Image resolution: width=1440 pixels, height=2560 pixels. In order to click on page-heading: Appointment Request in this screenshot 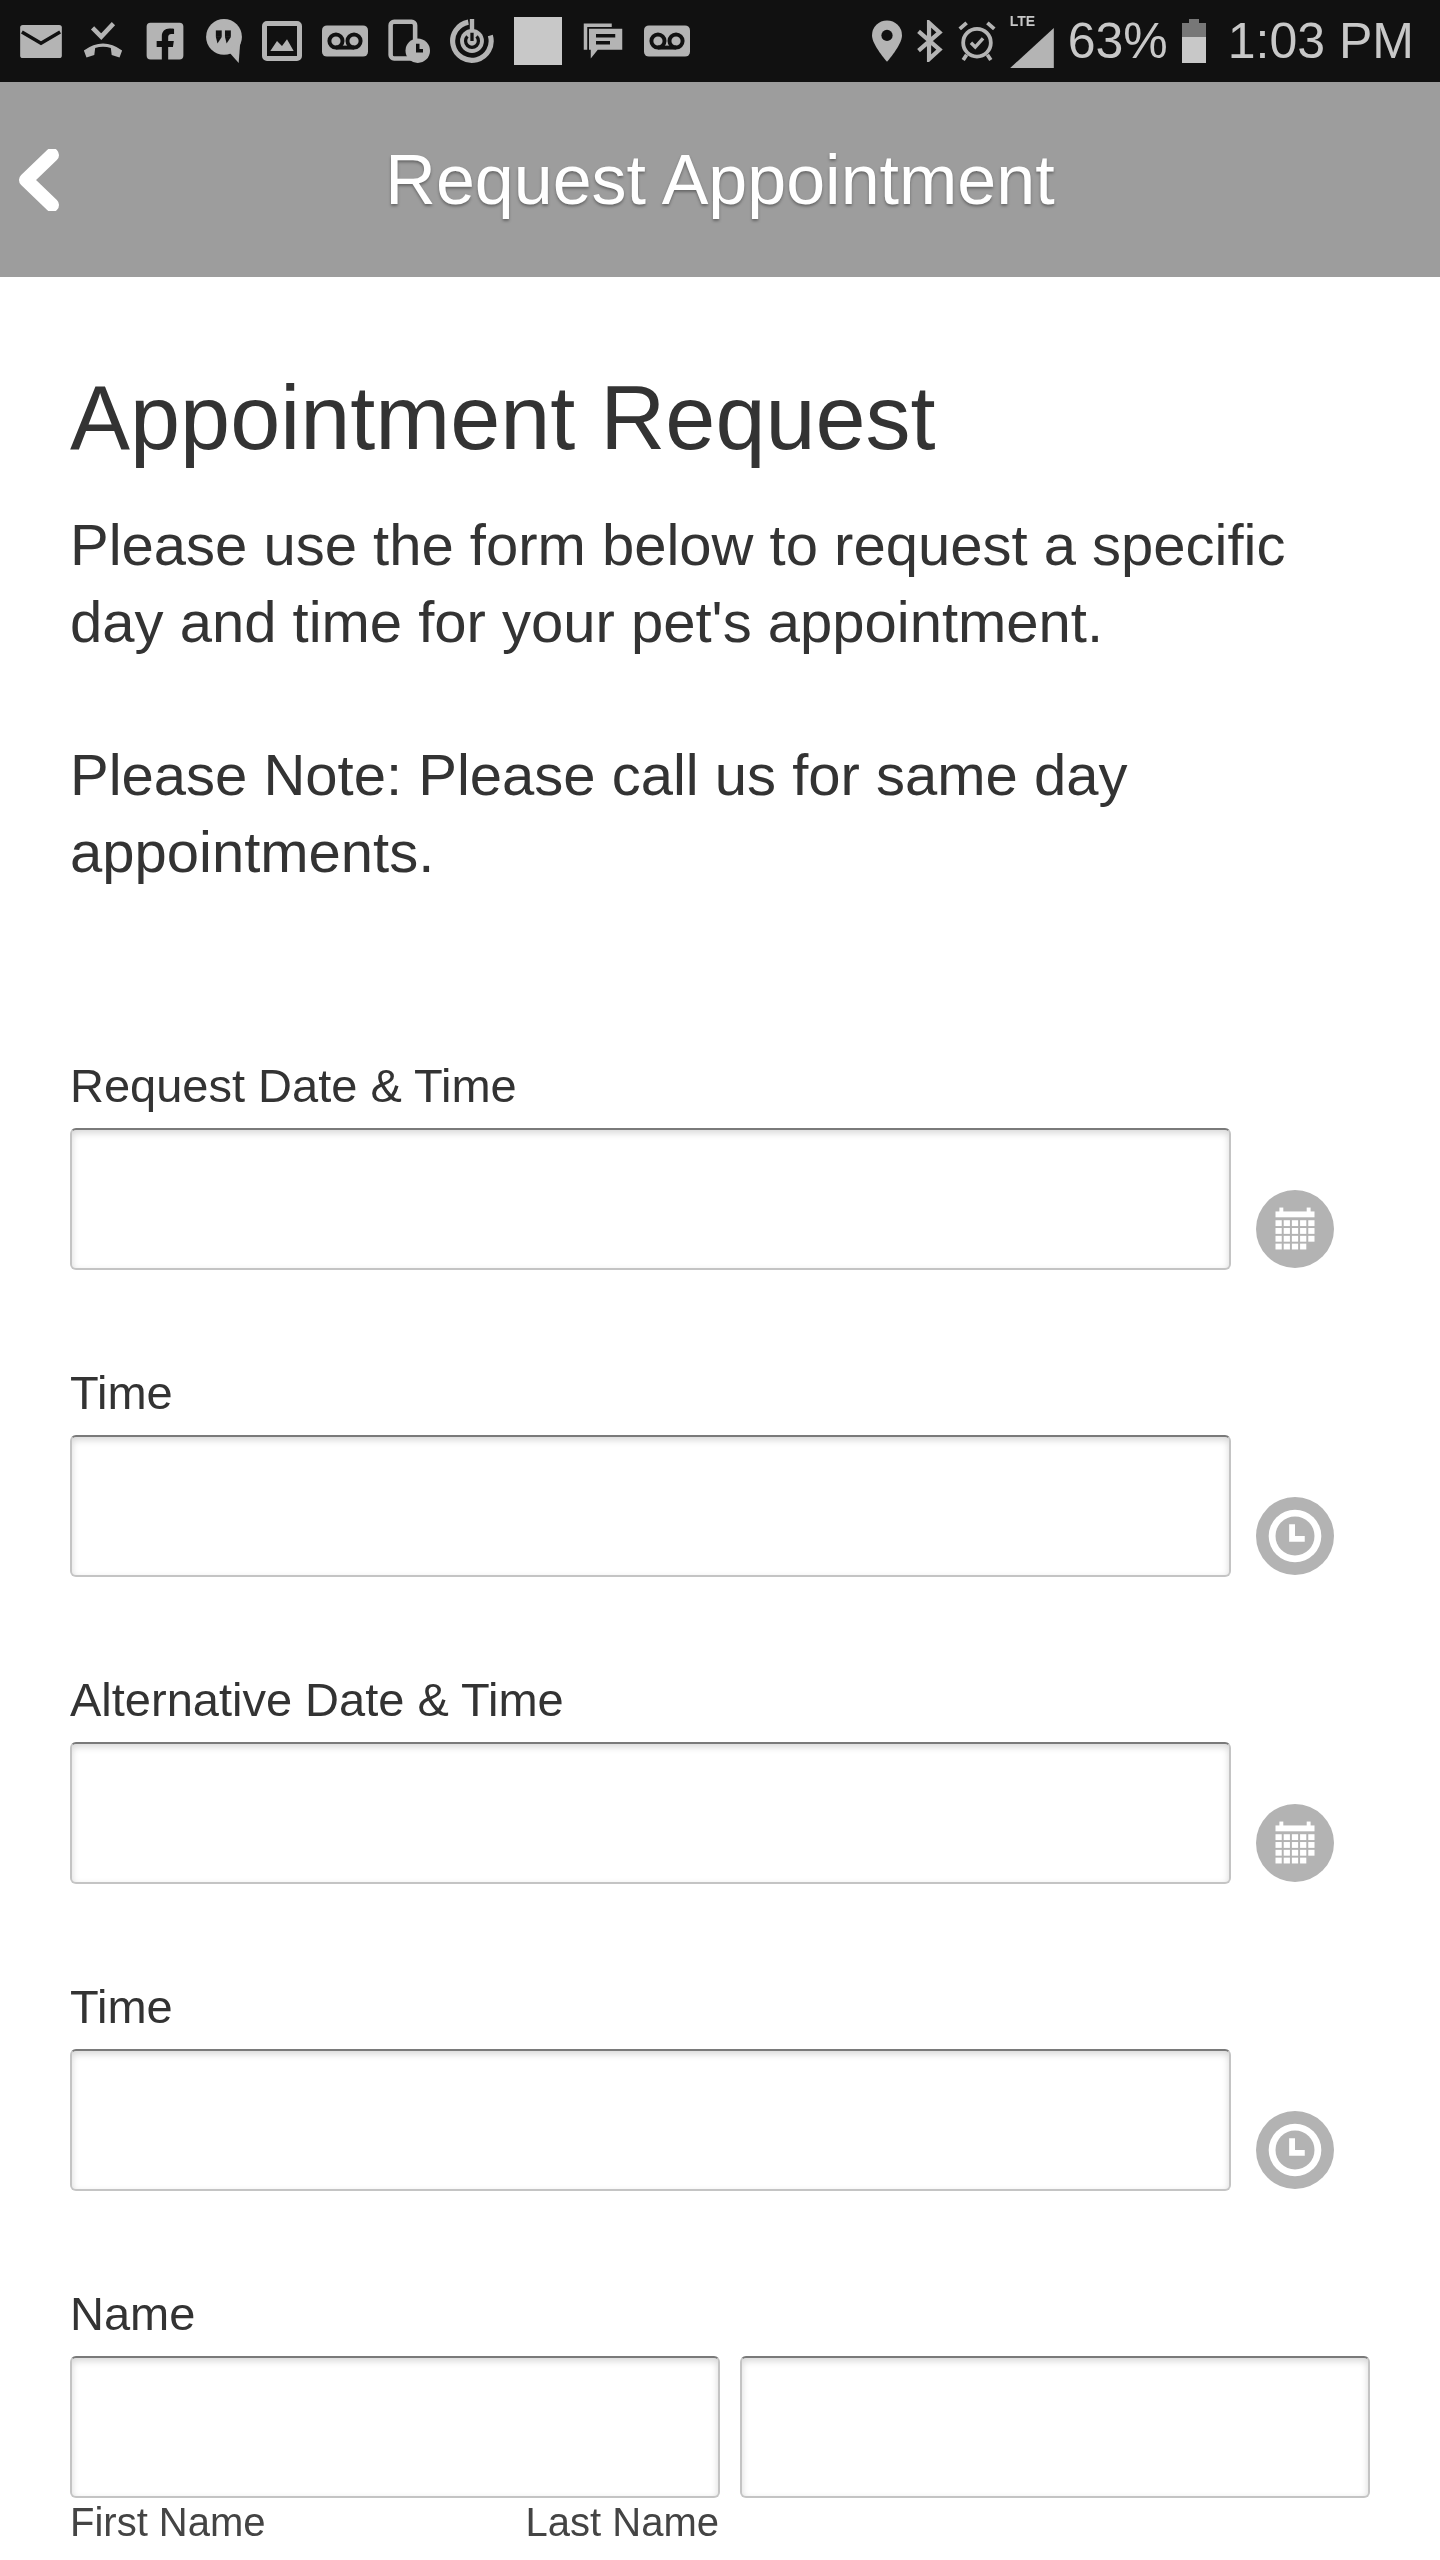, I will do `click(503, 418)`.